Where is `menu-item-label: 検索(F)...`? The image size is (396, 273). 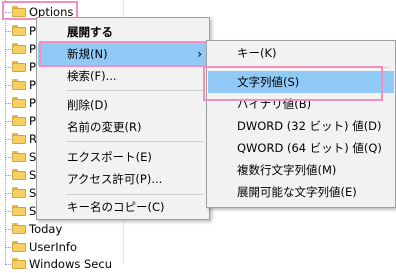 menu-item-label: 検索(F)... is located at coordinates (92, 76).